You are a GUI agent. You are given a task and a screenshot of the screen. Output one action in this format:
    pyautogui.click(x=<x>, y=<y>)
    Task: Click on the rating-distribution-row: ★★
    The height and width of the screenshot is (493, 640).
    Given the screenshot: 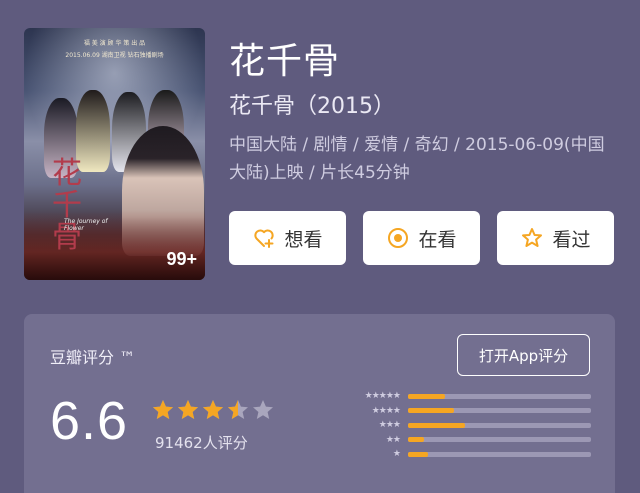 What is the action you would take?
    pyautogui.click(x=468, y=440)
    